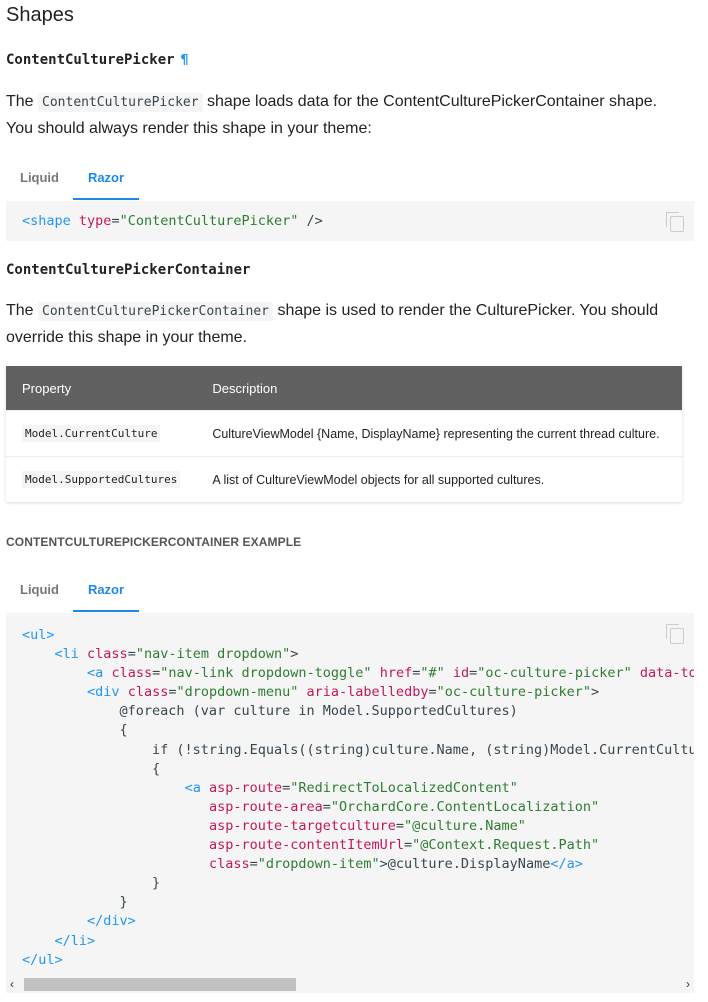  I want to click on property-code: Model.CurrentCulture, so click(91, 433).